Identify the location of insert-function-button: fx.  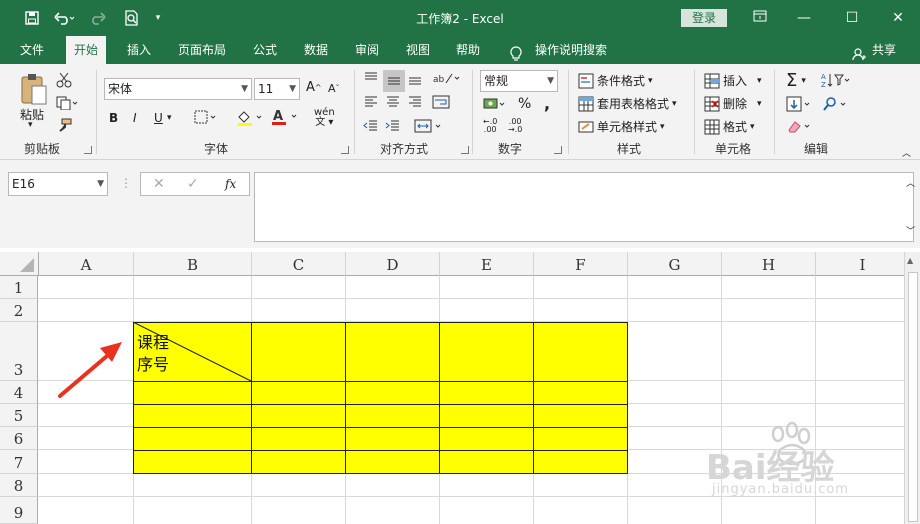
(230, 184).